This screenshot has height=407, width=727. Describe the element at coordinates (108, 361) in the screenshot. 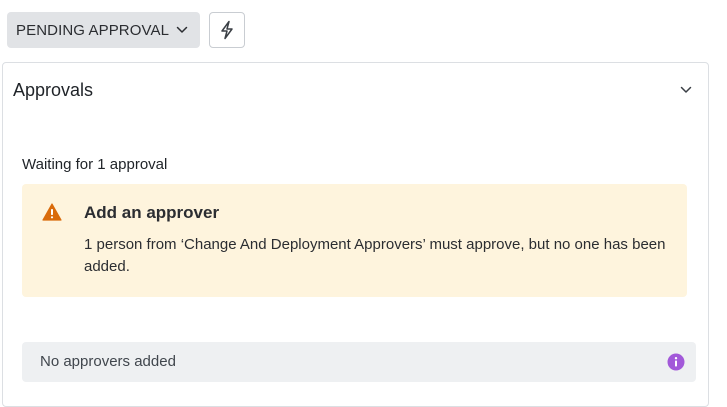

I see `approvers-empty-text: No approvers added` at that location.